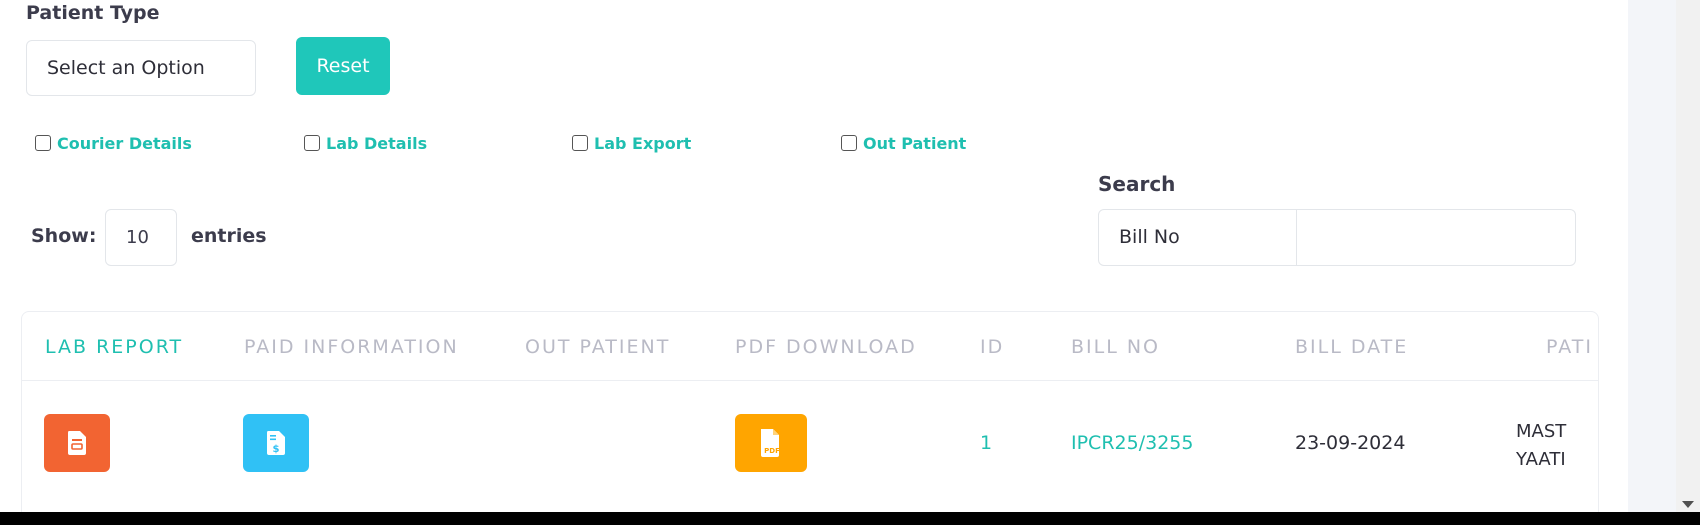  I want to click on reset-button: Reset, so click(343, 66).